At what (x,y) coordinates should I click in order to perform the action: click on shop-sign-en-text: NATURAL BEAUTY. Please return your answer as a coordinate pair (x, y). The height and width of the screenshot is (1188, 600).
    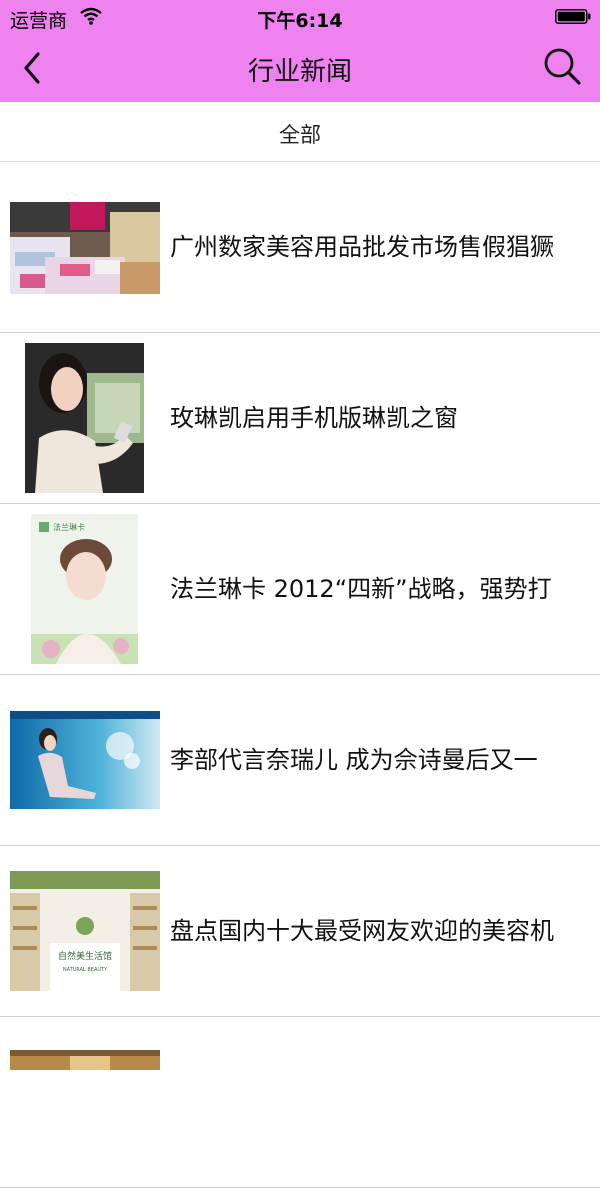
    Looking at the image, I should click on (85, 970).